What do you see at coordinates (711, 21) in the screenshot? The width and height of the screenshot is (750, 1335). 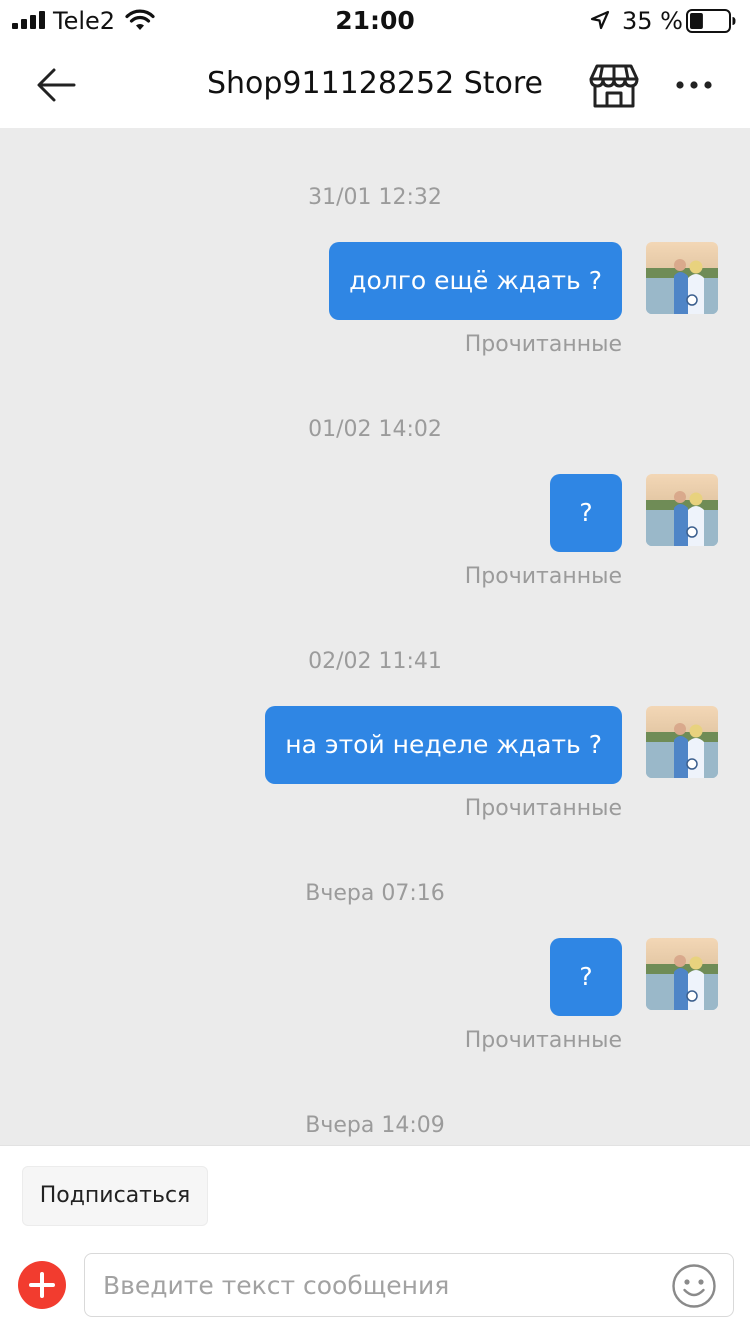 I see `battery-icon` at bounding box center [711, 21].